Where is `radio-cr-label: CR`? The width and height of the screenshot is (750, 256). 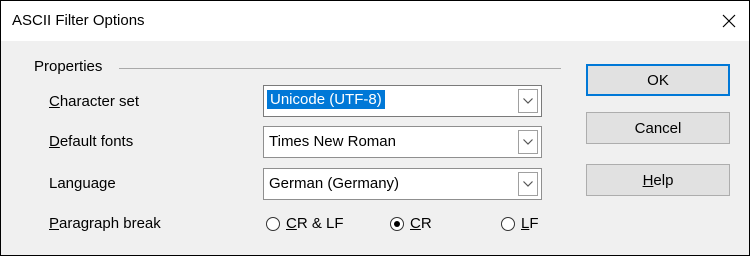 radio-cr-label: CR is located at coordinates (421, 223).